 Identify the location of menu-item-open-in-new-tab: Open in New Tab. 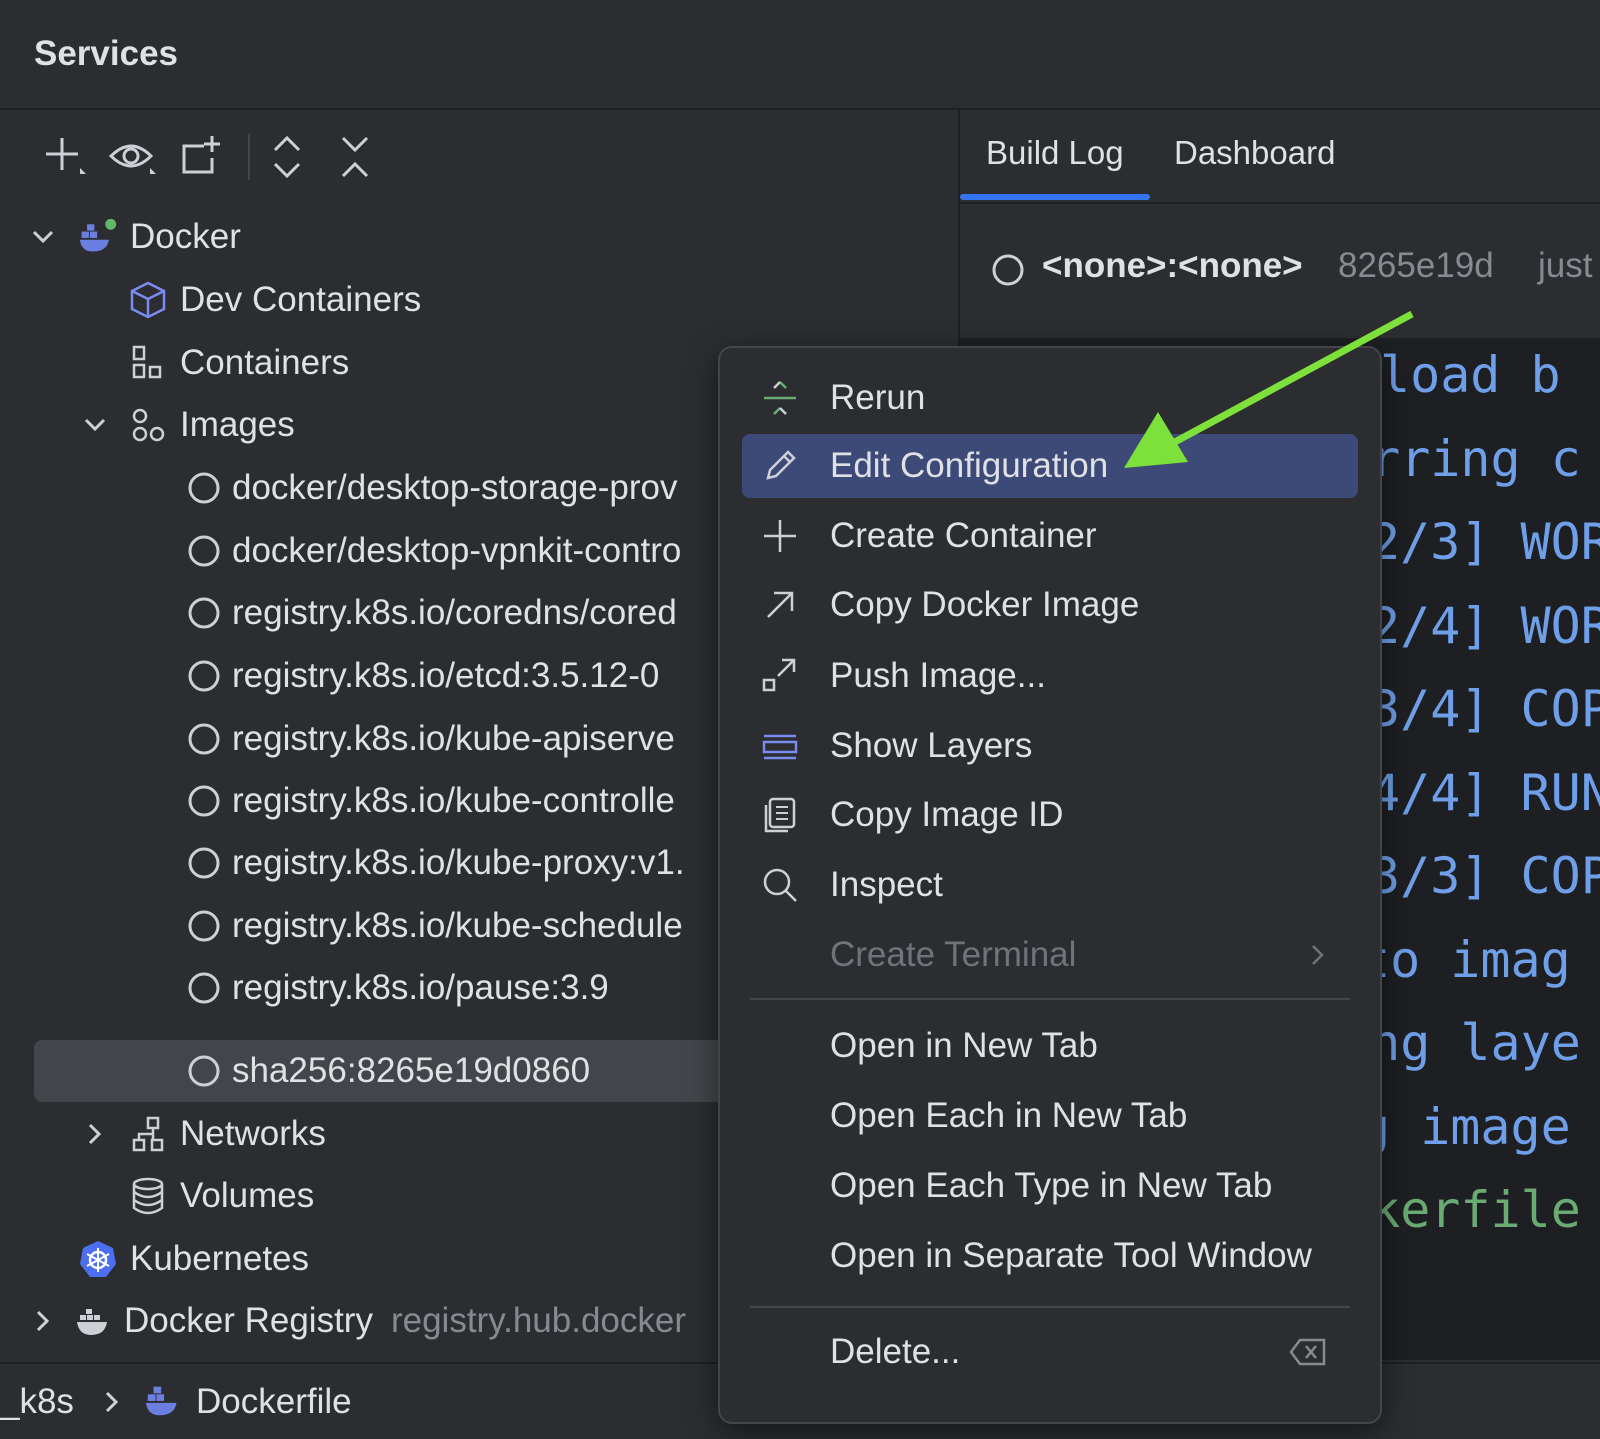
(1050, 1046).